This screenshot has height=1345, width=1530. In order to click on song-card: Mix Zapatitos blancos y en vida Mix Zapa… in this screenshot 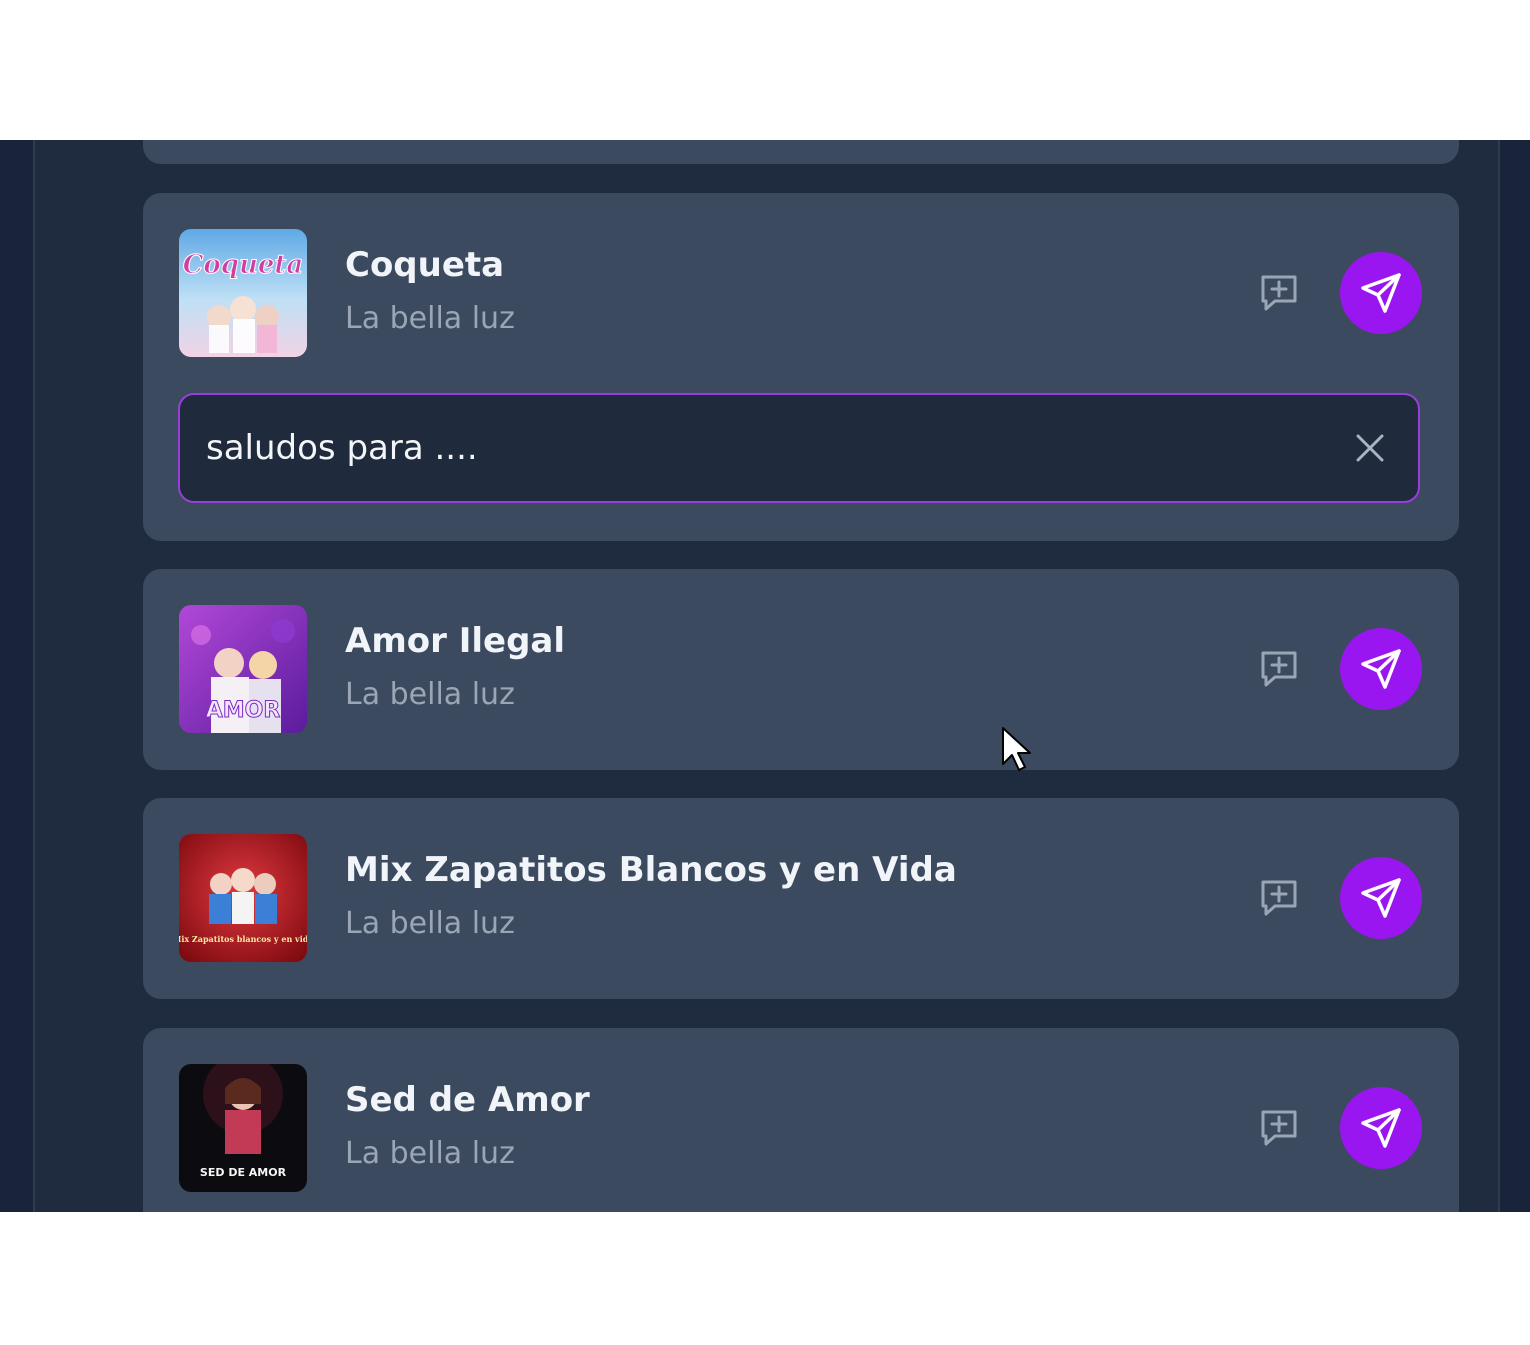, I will do `click(801, 898)`.